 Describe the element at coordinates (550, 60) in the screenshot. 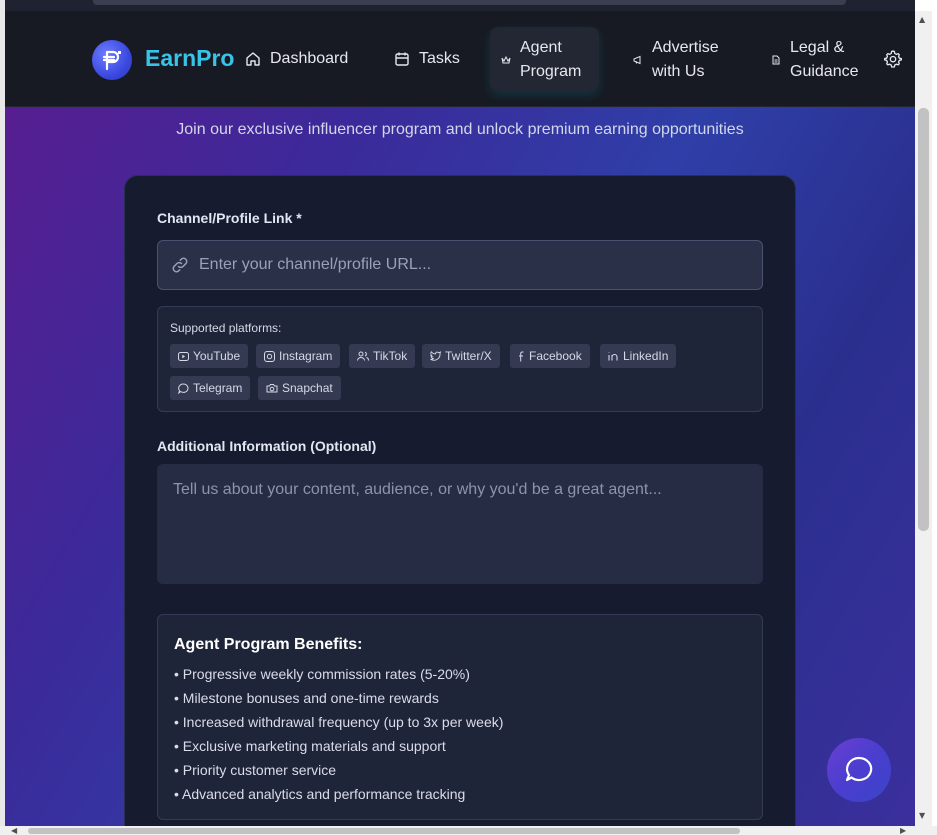

I see `nav-label-agent-program: Agent Program` at that location.